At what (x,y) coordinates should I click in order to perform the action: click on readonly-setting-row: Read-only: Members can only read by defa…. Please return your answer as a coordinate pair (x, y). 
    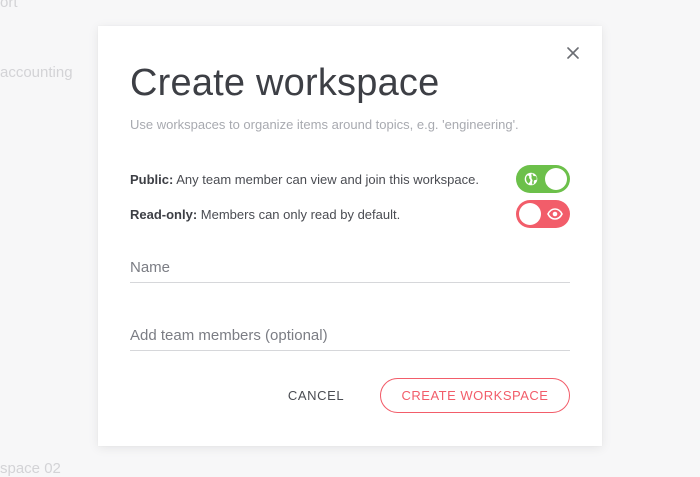
    Looking at the image, I should click on (350, 214).